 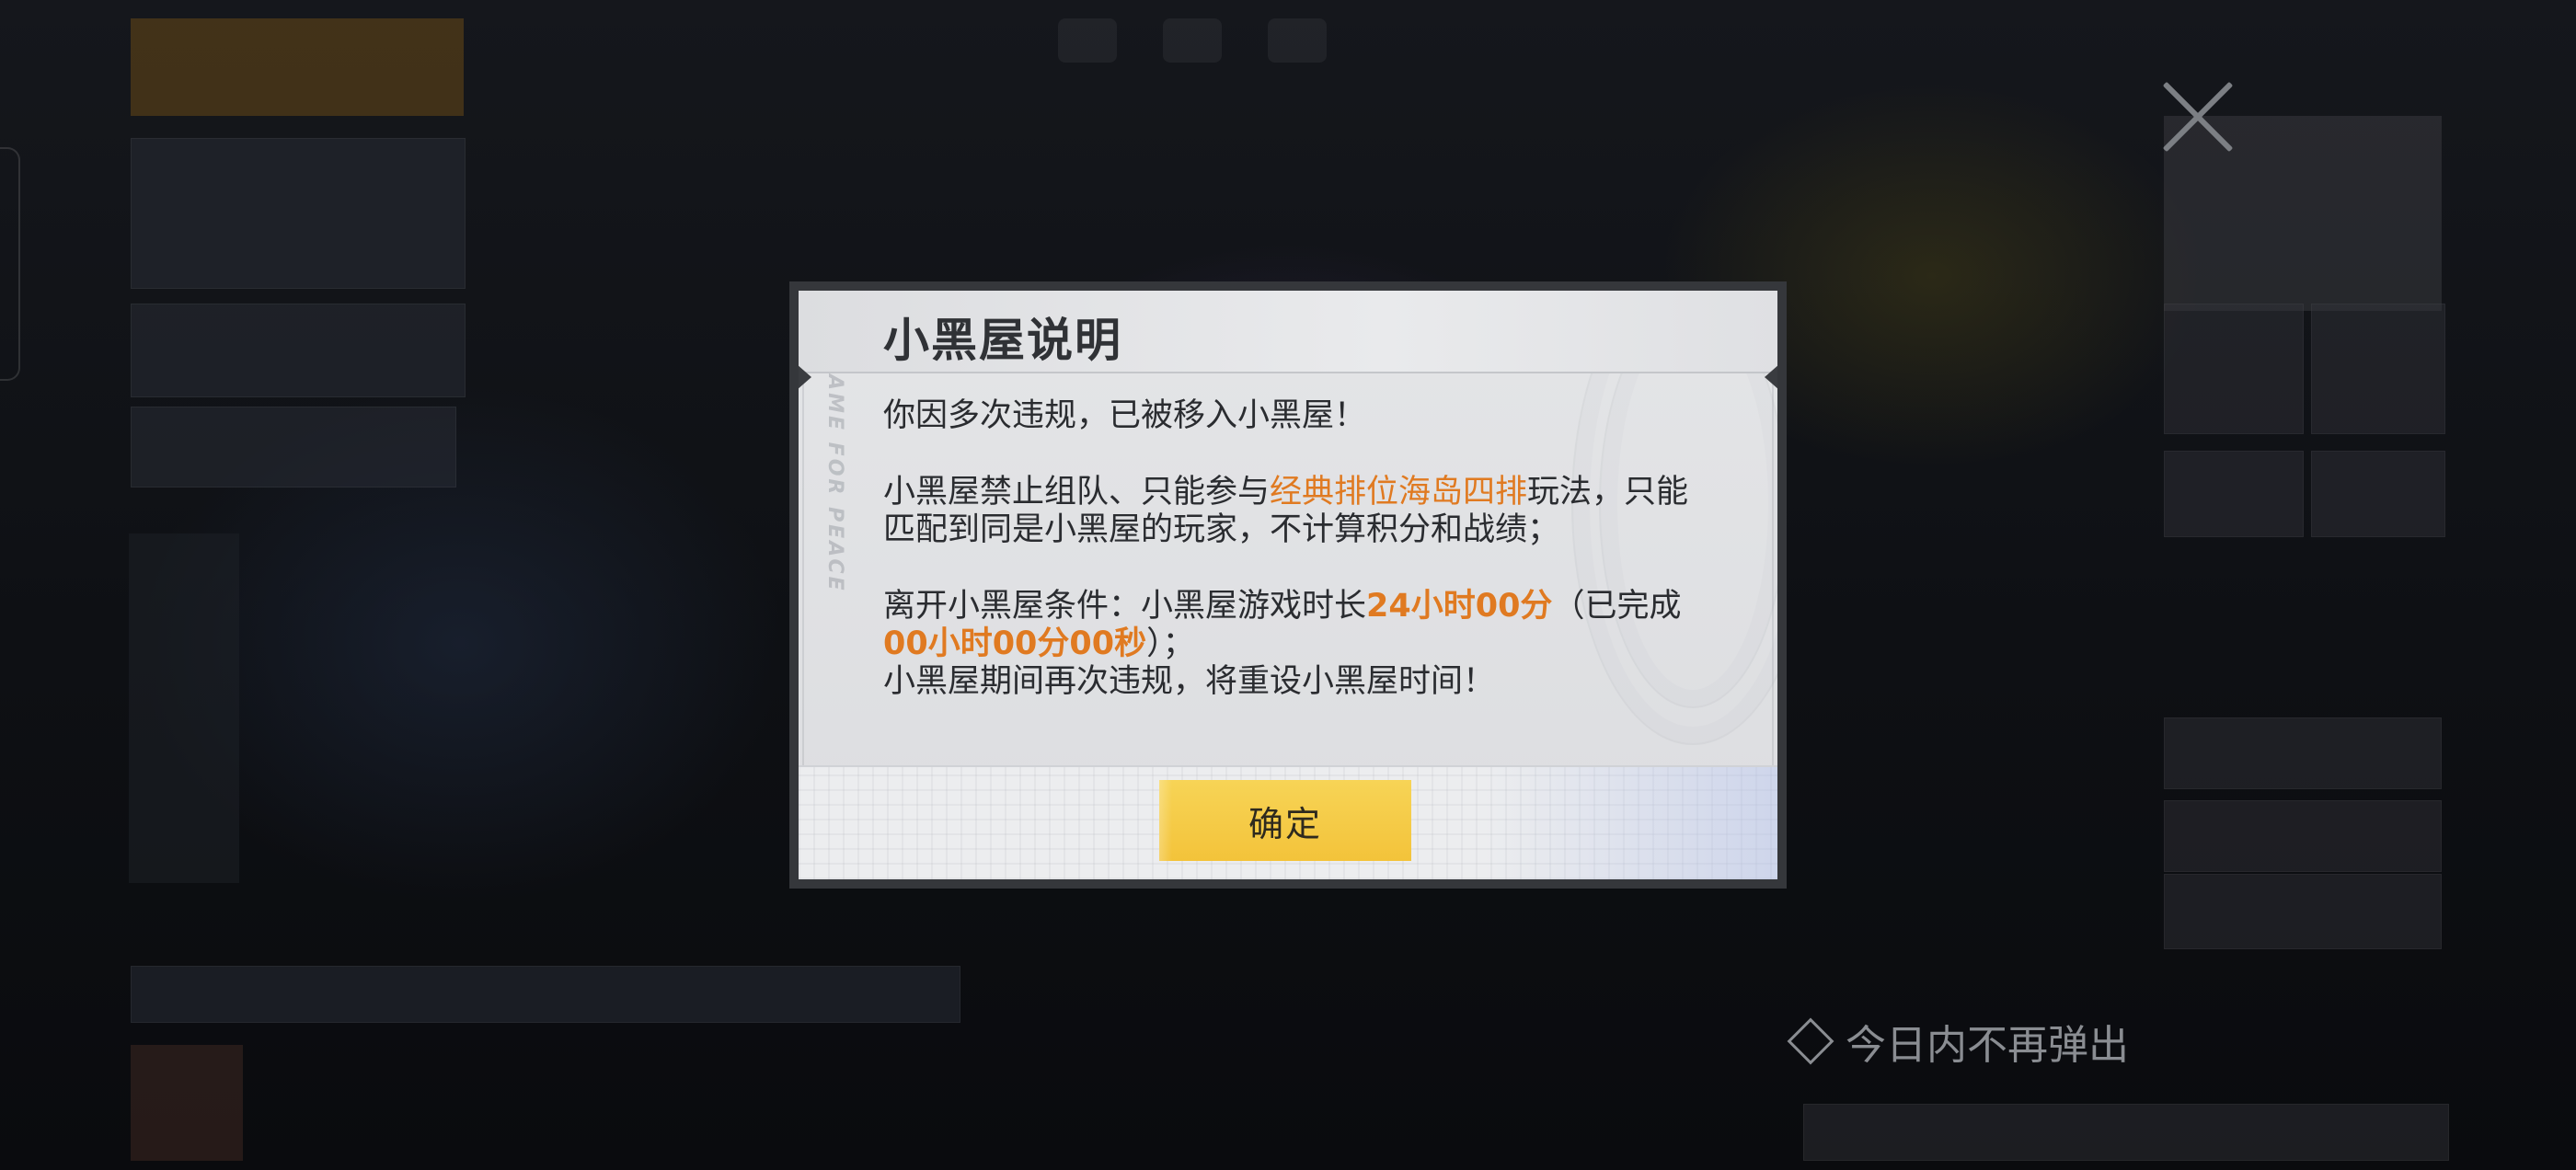 What do you see at coordinates (2303, 836) in the screenshot?
I see `match-tile` at bounding box center [2303, 836].